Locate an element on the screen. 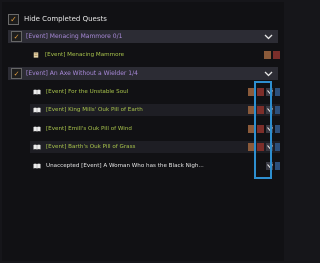 This screenshot has height=263, width=320. quest-title: [Event] For the Unstable Soul is located at coordinates (87, 92).